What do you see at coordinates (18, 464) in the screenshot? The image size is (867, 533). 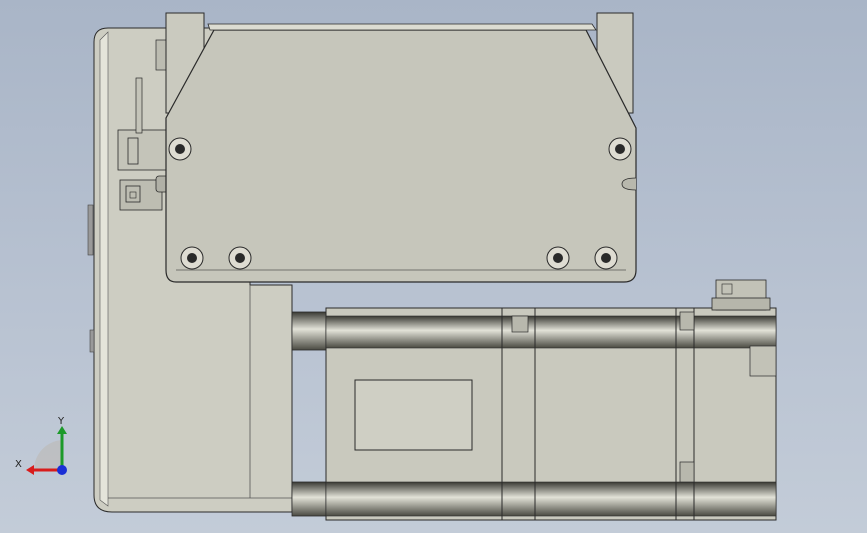 I see `x-axis-label: X` at bounding box center [18, 464].